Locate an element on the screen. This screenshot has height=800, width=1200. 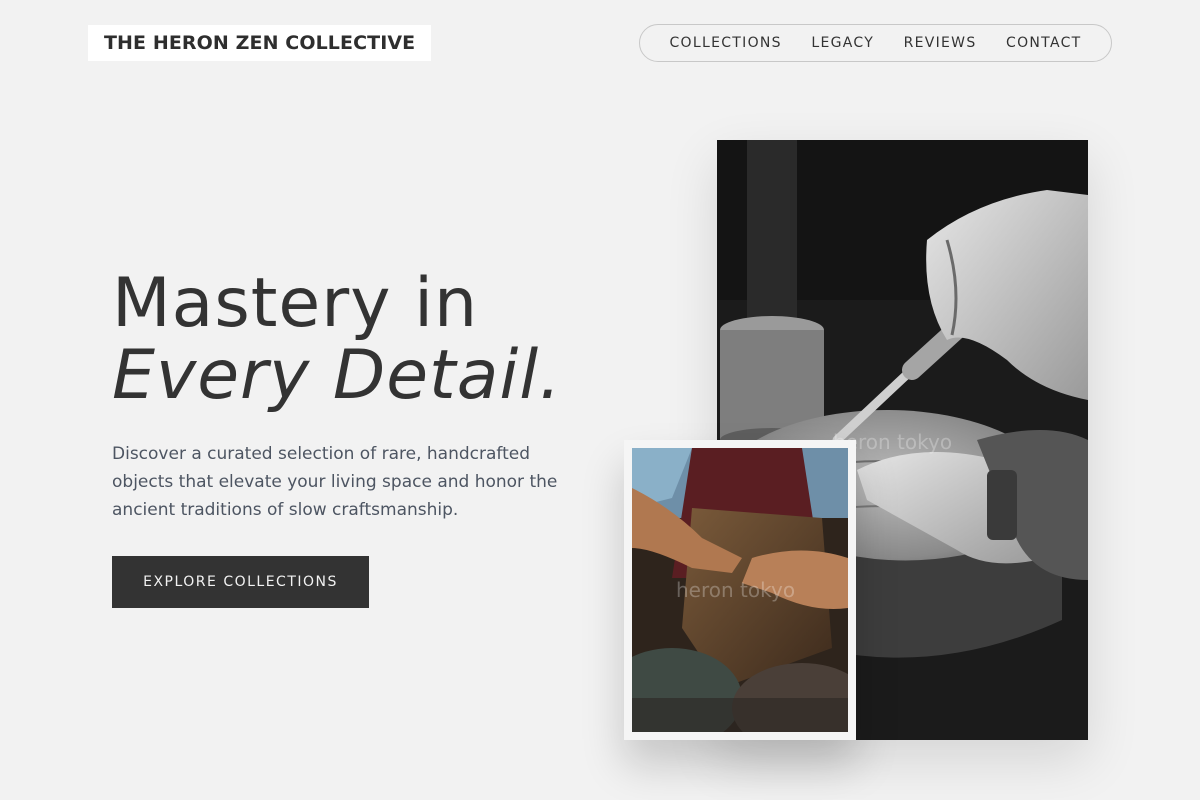
inset-photo-watermark: heron tokyo is located at coordinates (736, 590).